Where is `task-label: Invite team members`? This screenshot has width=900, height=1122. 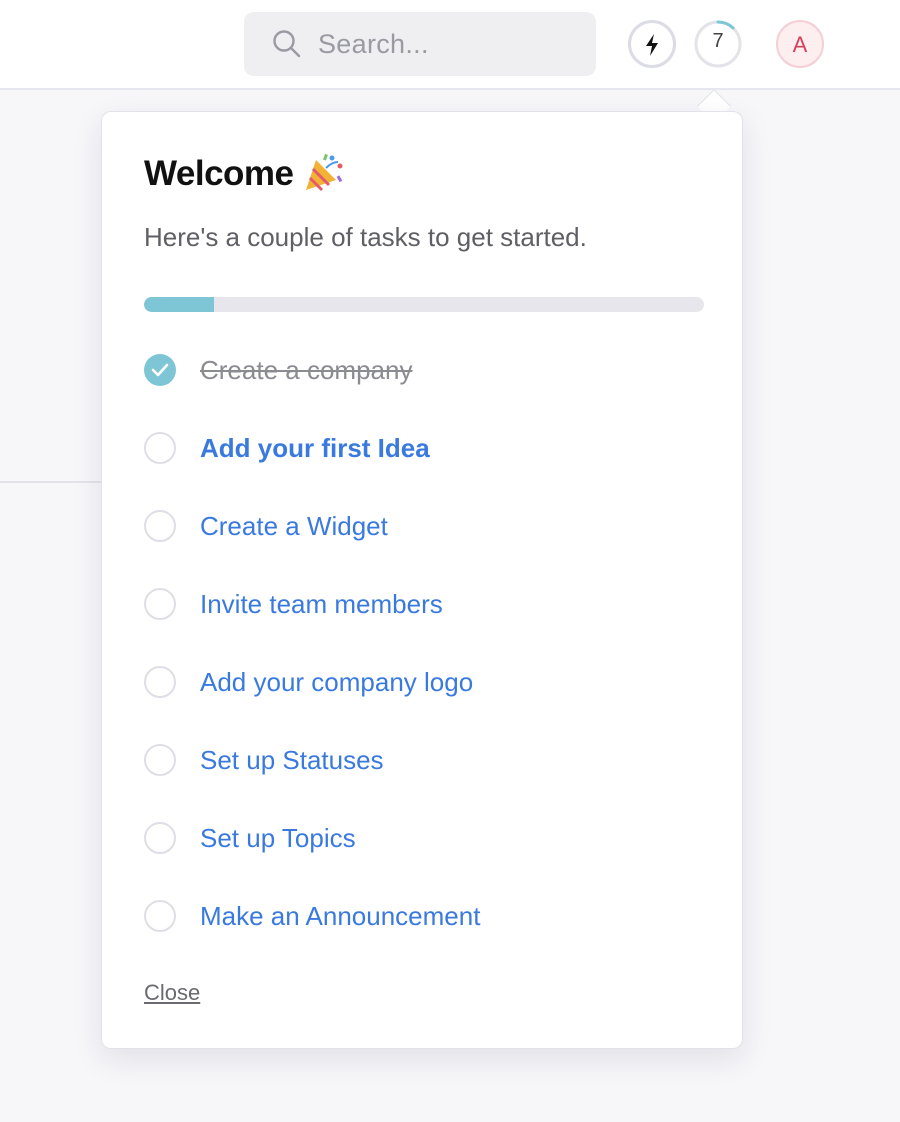
task-label: Invite team members is located at coordinates (321, 604).